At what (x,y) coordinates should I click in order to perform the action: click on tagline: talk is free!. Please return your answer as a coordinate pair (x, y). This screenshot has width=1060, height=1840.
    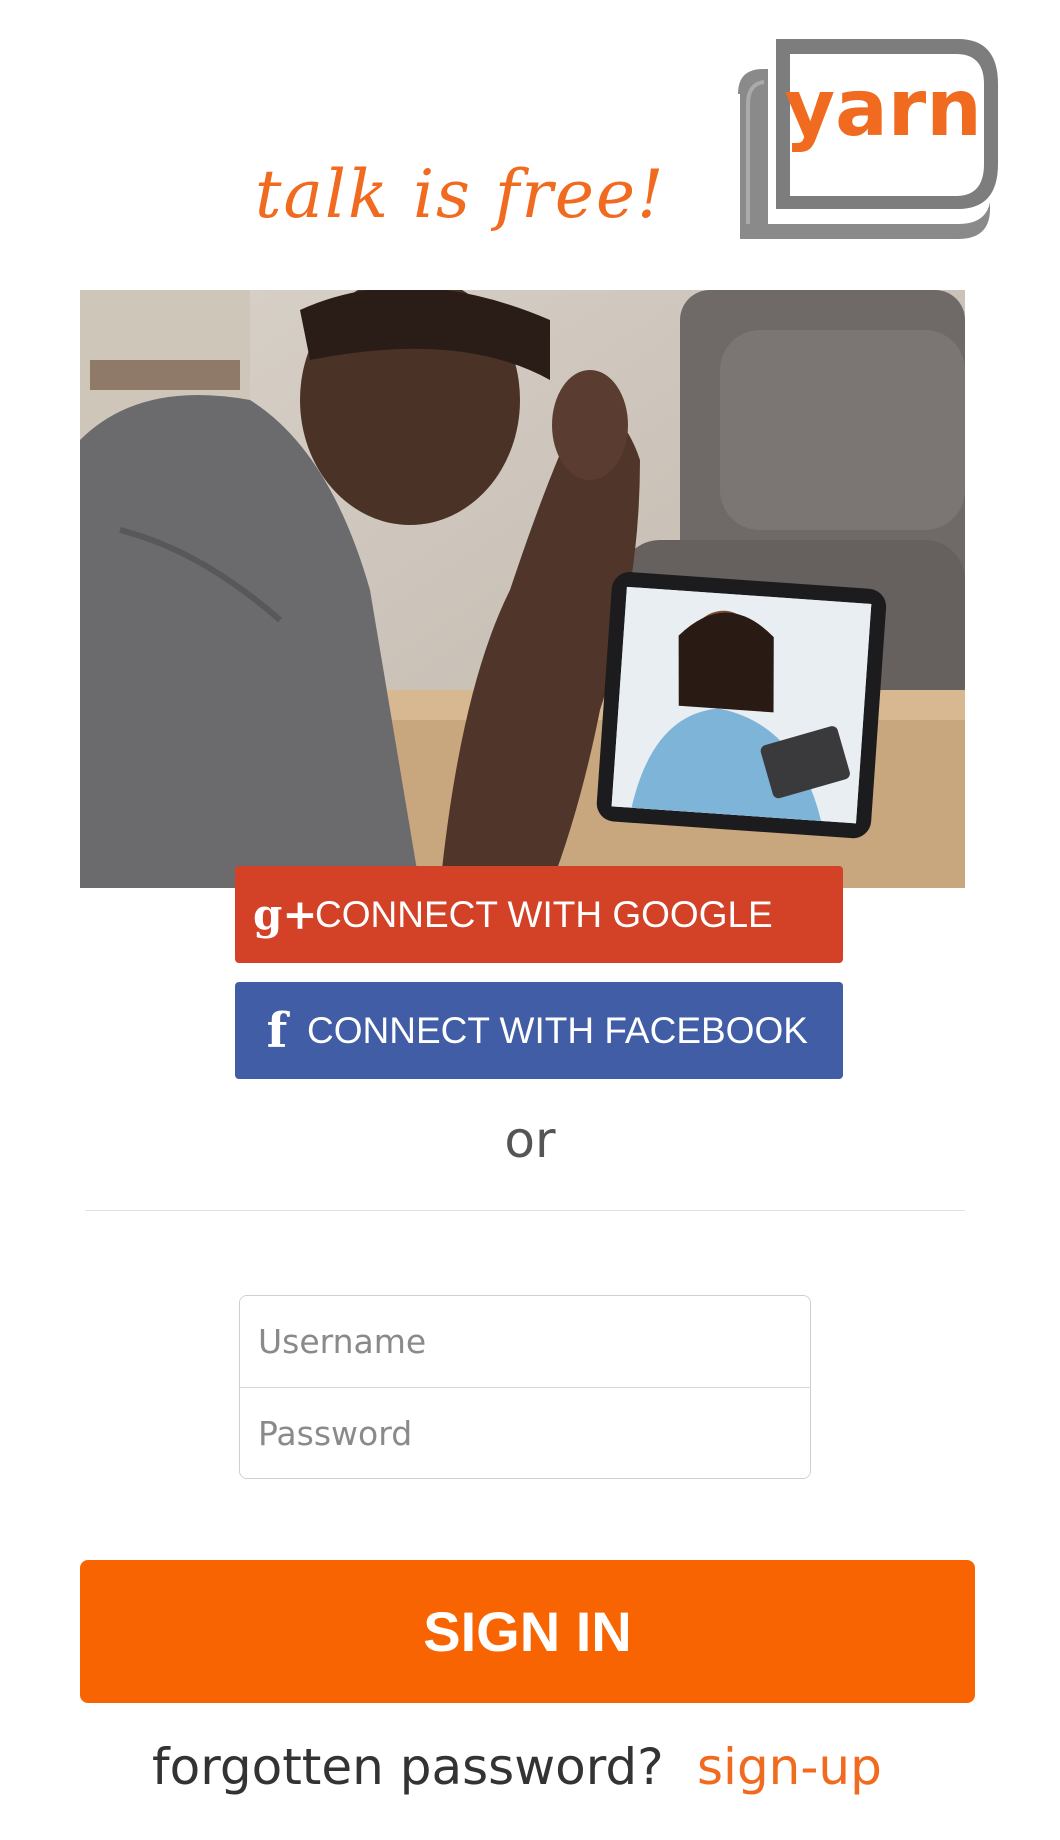
    Looking at the image, I should click on (460, 194).